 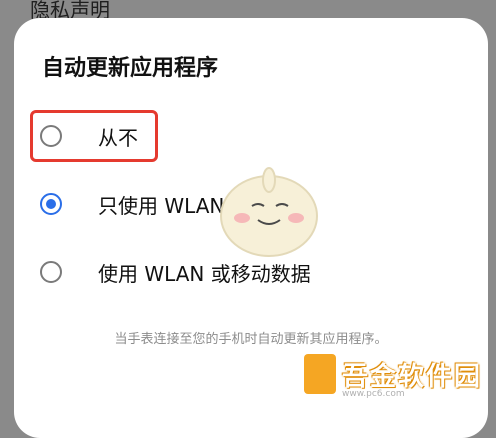 I want to click on watermark-text: 吾金软件园, so click(x=412, y=377).